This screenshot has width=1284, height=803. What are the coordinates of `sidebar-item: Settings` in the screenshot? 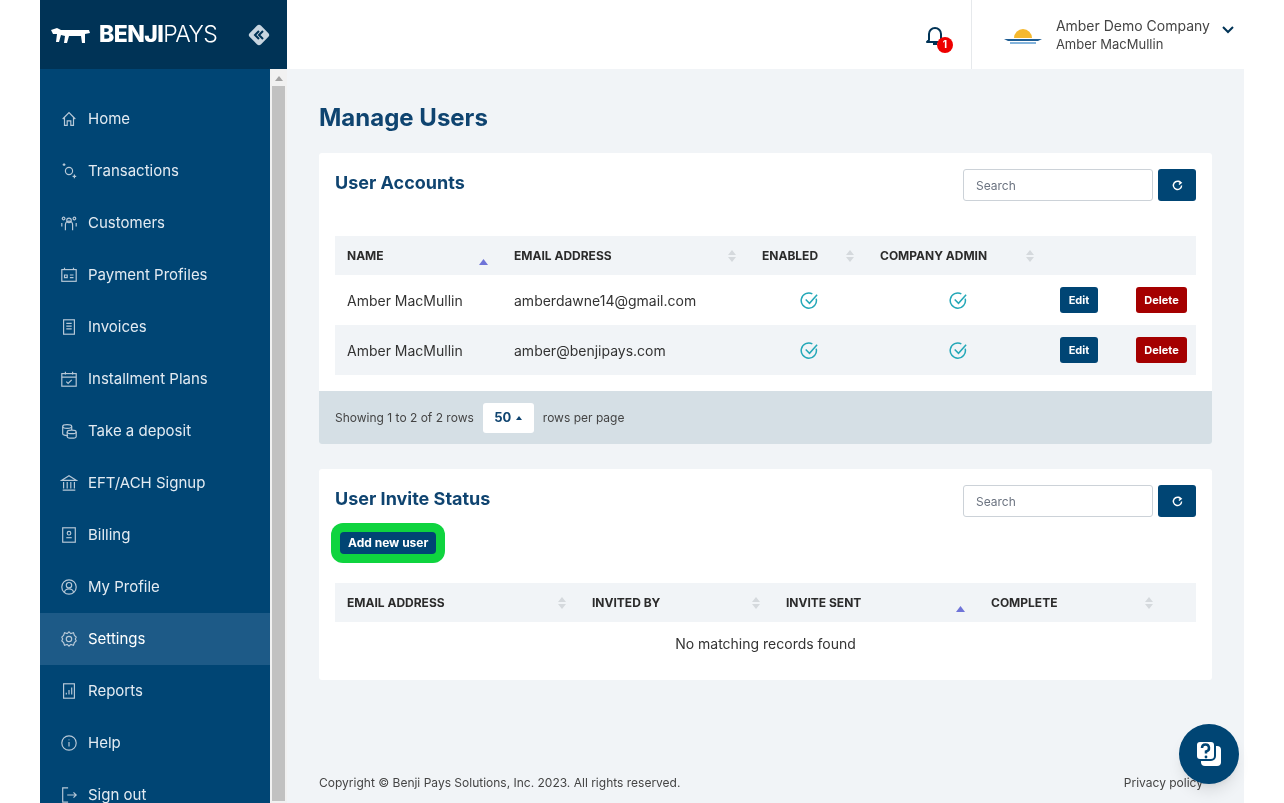 It's located at (155, 639).